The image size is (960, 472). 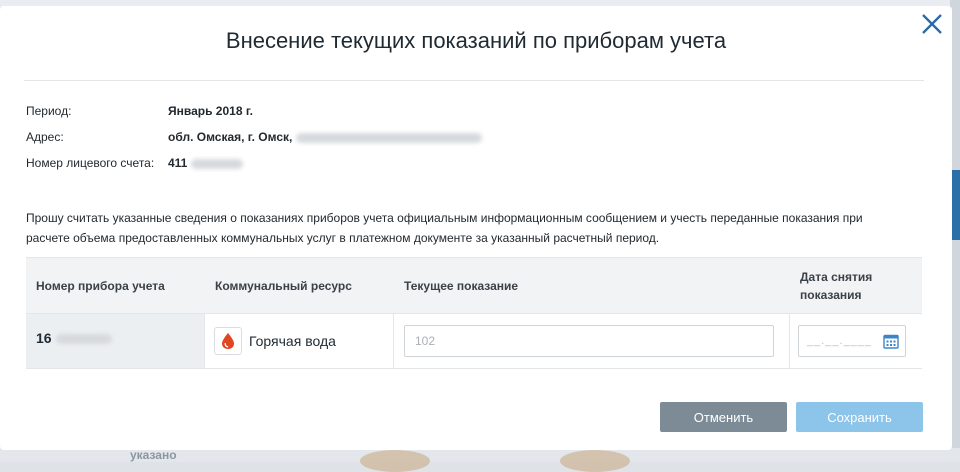 What do you see at coordinates (217, 163) in the screenshot?
I see `redacted-account` at bounding box center [217, 163].